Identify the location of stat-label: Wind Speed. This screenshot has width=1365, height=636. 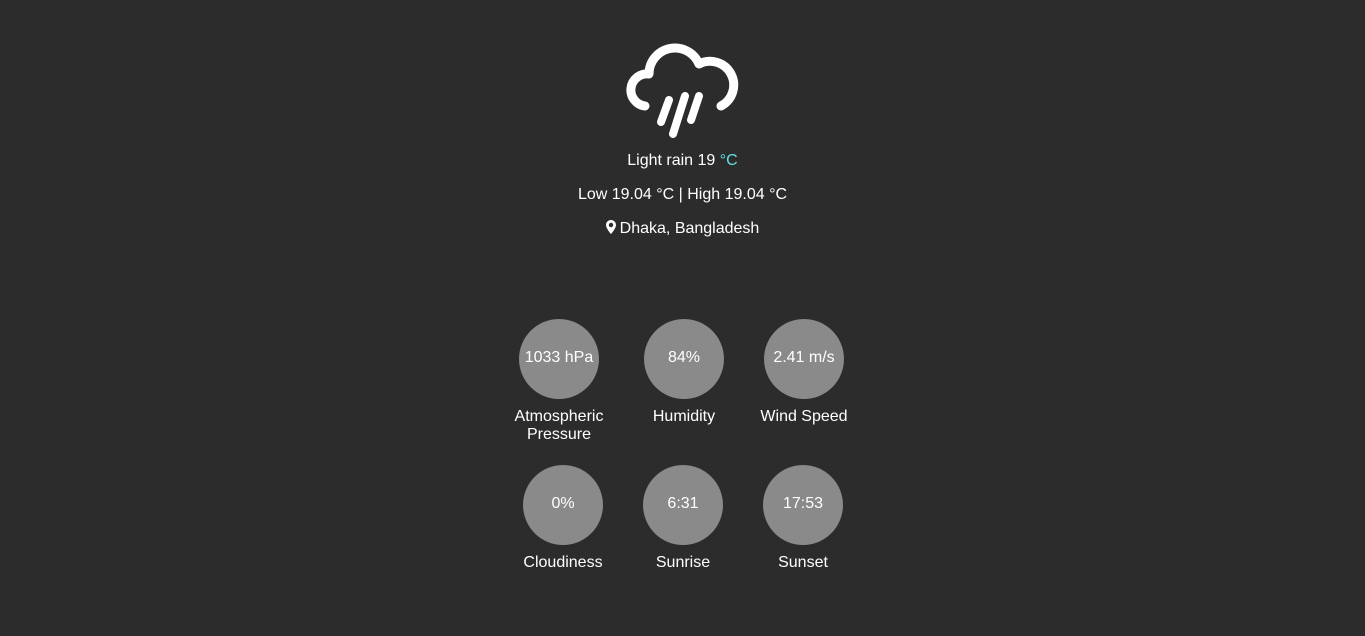
(804, 416).